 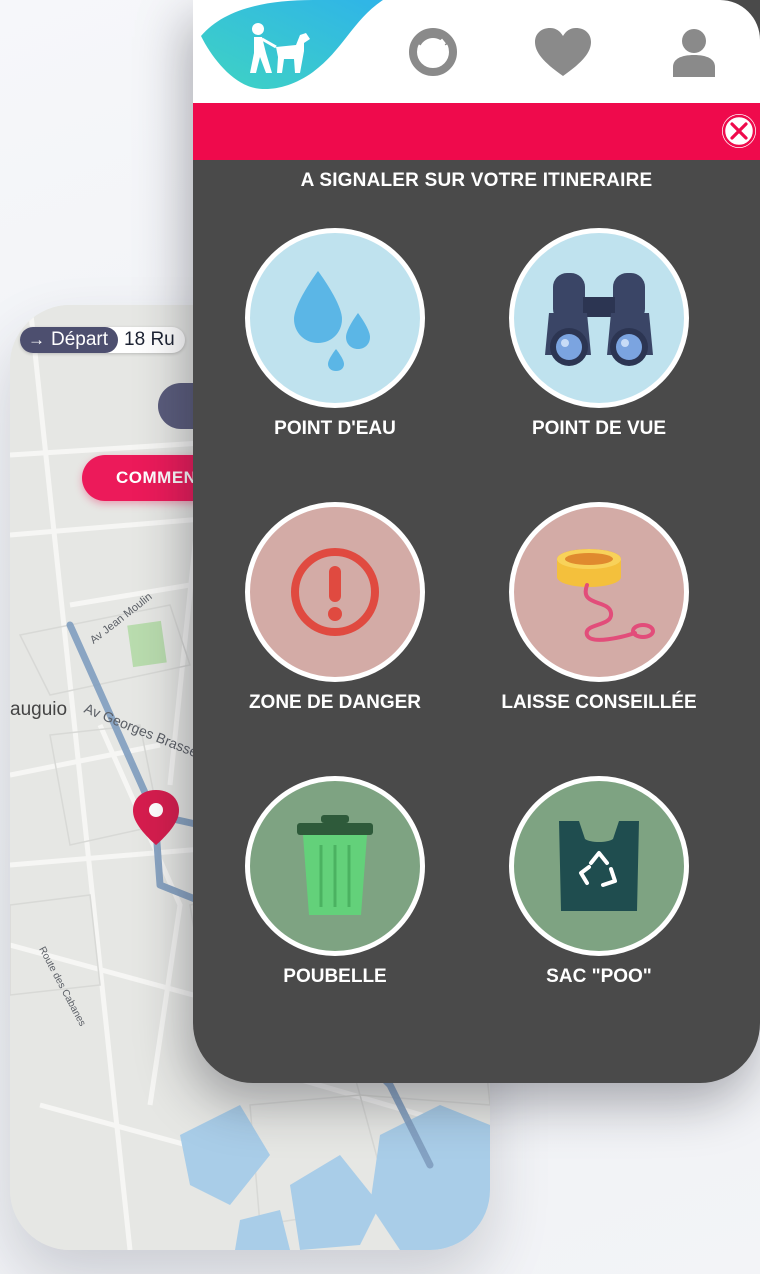 I want to click on report-label: SAC "POO", so click(x=599, y=976).